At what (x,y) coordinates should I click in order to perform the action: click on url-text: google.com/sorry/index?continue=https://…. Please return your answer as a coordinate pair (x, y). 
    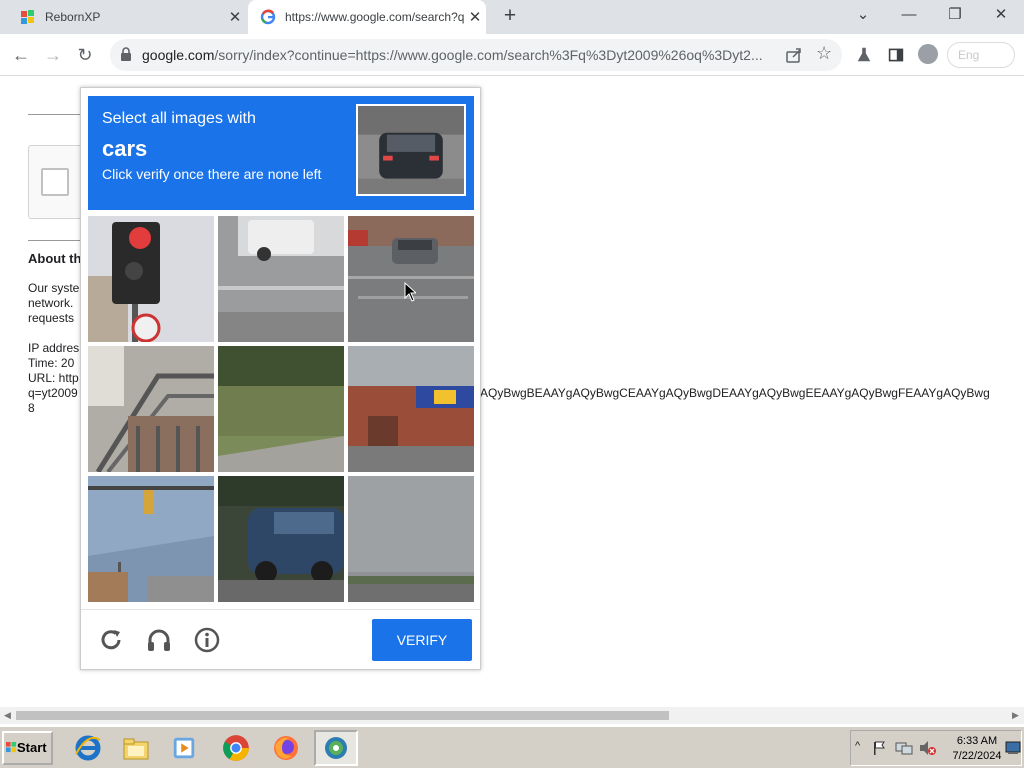
    Looking at the image, I should click on (462, 55).